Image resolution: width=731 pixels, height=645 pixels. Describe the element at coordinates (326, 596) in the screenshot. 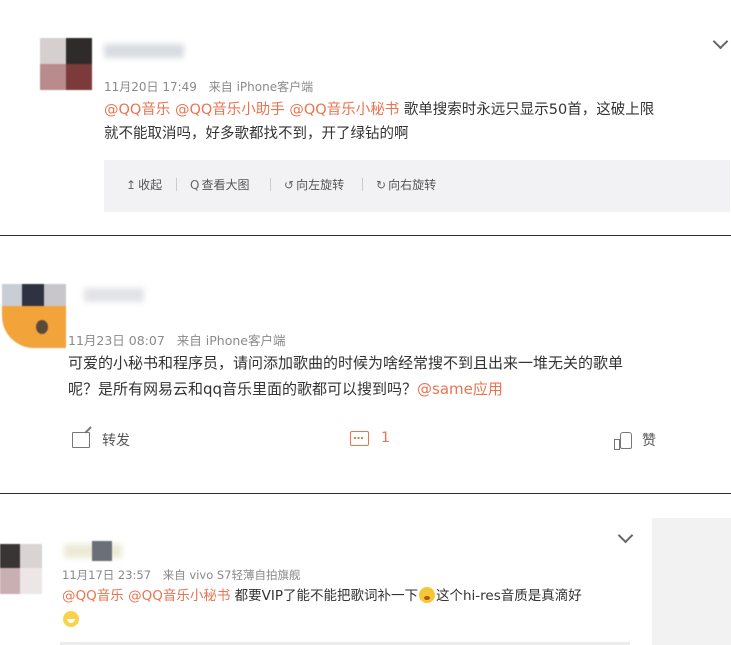

I see `comment-body: 都要VIP了能不能把歌词补一下` at that location.